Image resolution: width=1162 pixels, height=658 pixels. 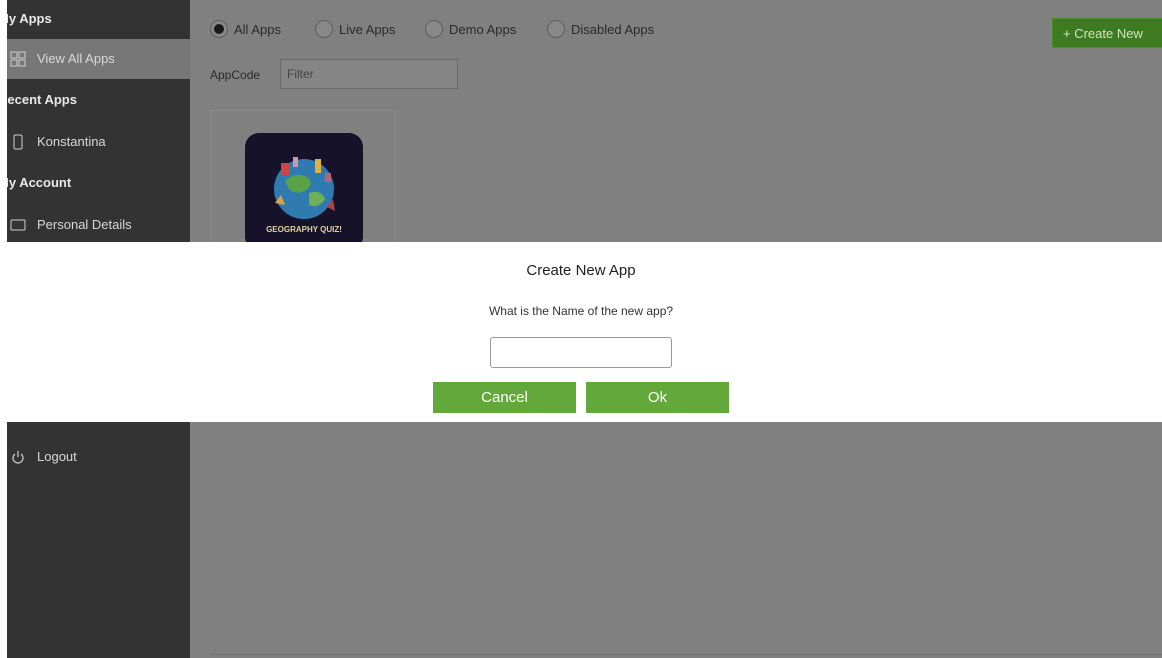 I want to click on phone-icon, so click(x=18, y=142).